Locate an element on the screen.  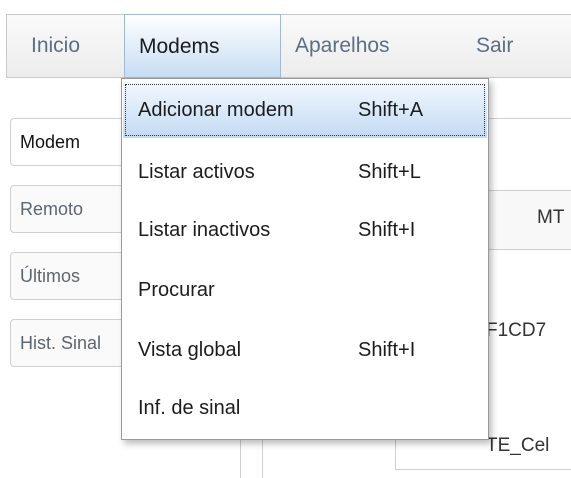
menu-aparelhos: Aparelhos is located at coordinates (342, 46).